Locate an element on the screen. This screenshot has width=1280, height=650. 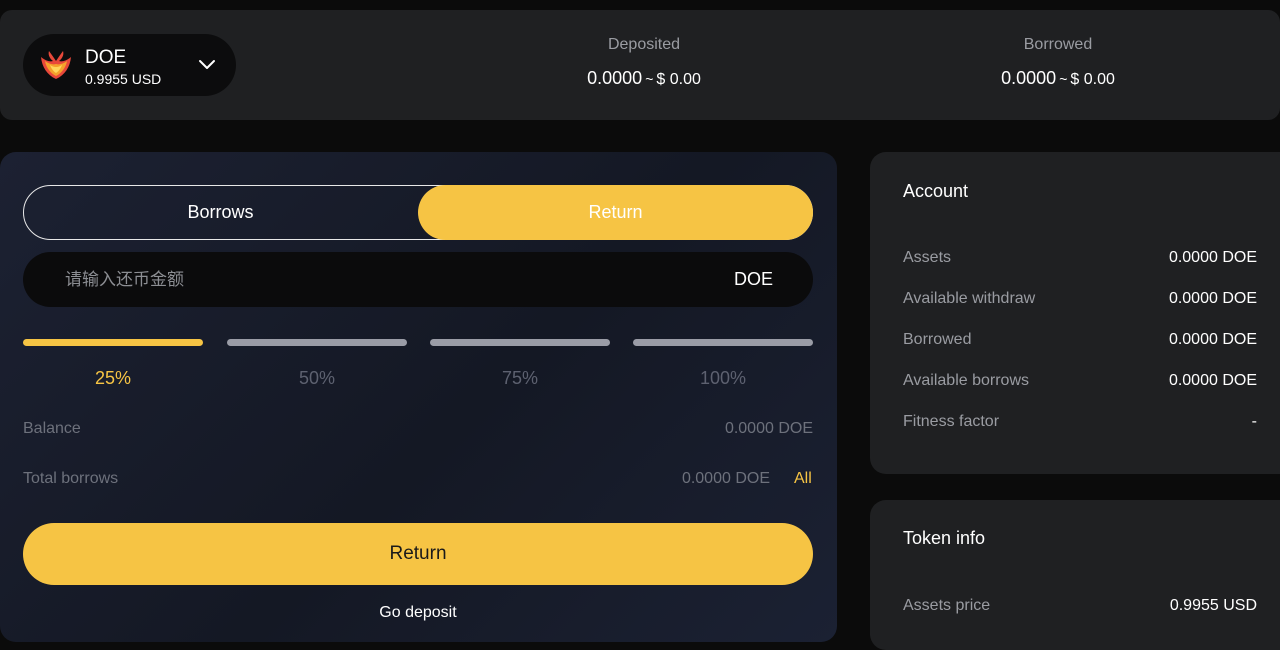
token-name: DOE is located at coordinates (106, 57).